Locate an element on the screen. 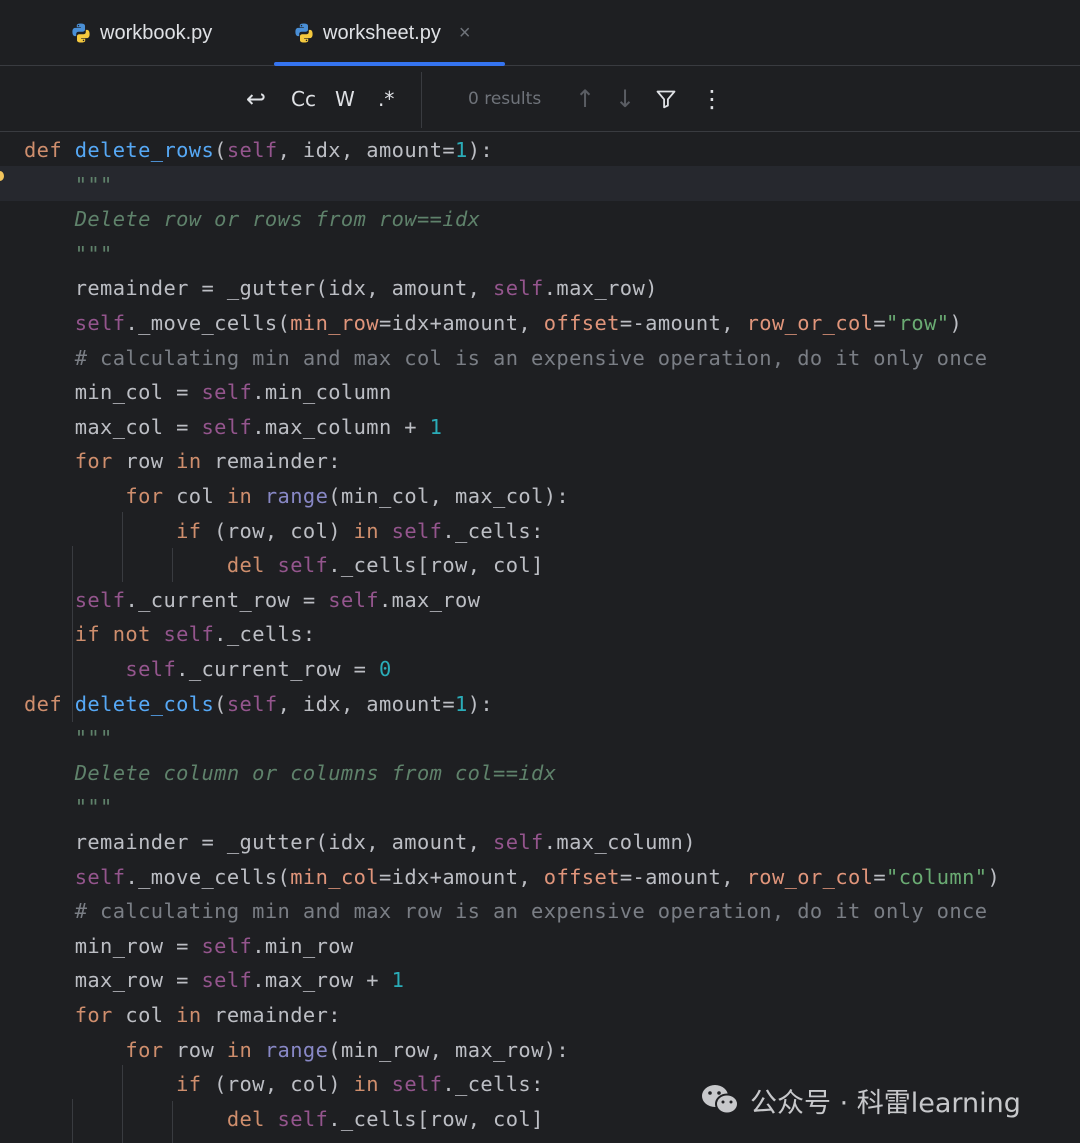 The height and width of the screenshot is (1143, 1080). code-token: "row" is located at coordinates (918, 323).